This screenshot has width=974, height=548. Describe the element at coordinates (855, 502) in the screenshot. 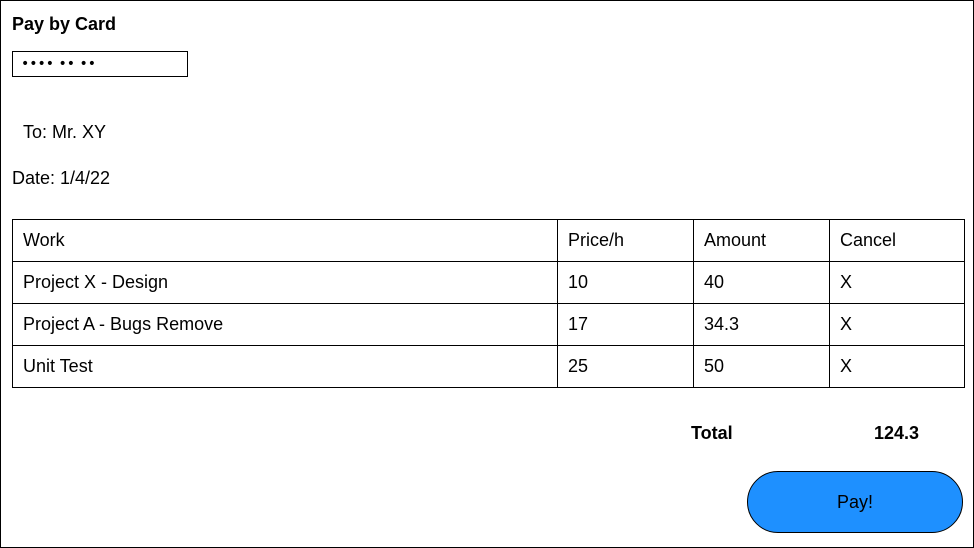

I see `pay-button: Pay!` at that location.